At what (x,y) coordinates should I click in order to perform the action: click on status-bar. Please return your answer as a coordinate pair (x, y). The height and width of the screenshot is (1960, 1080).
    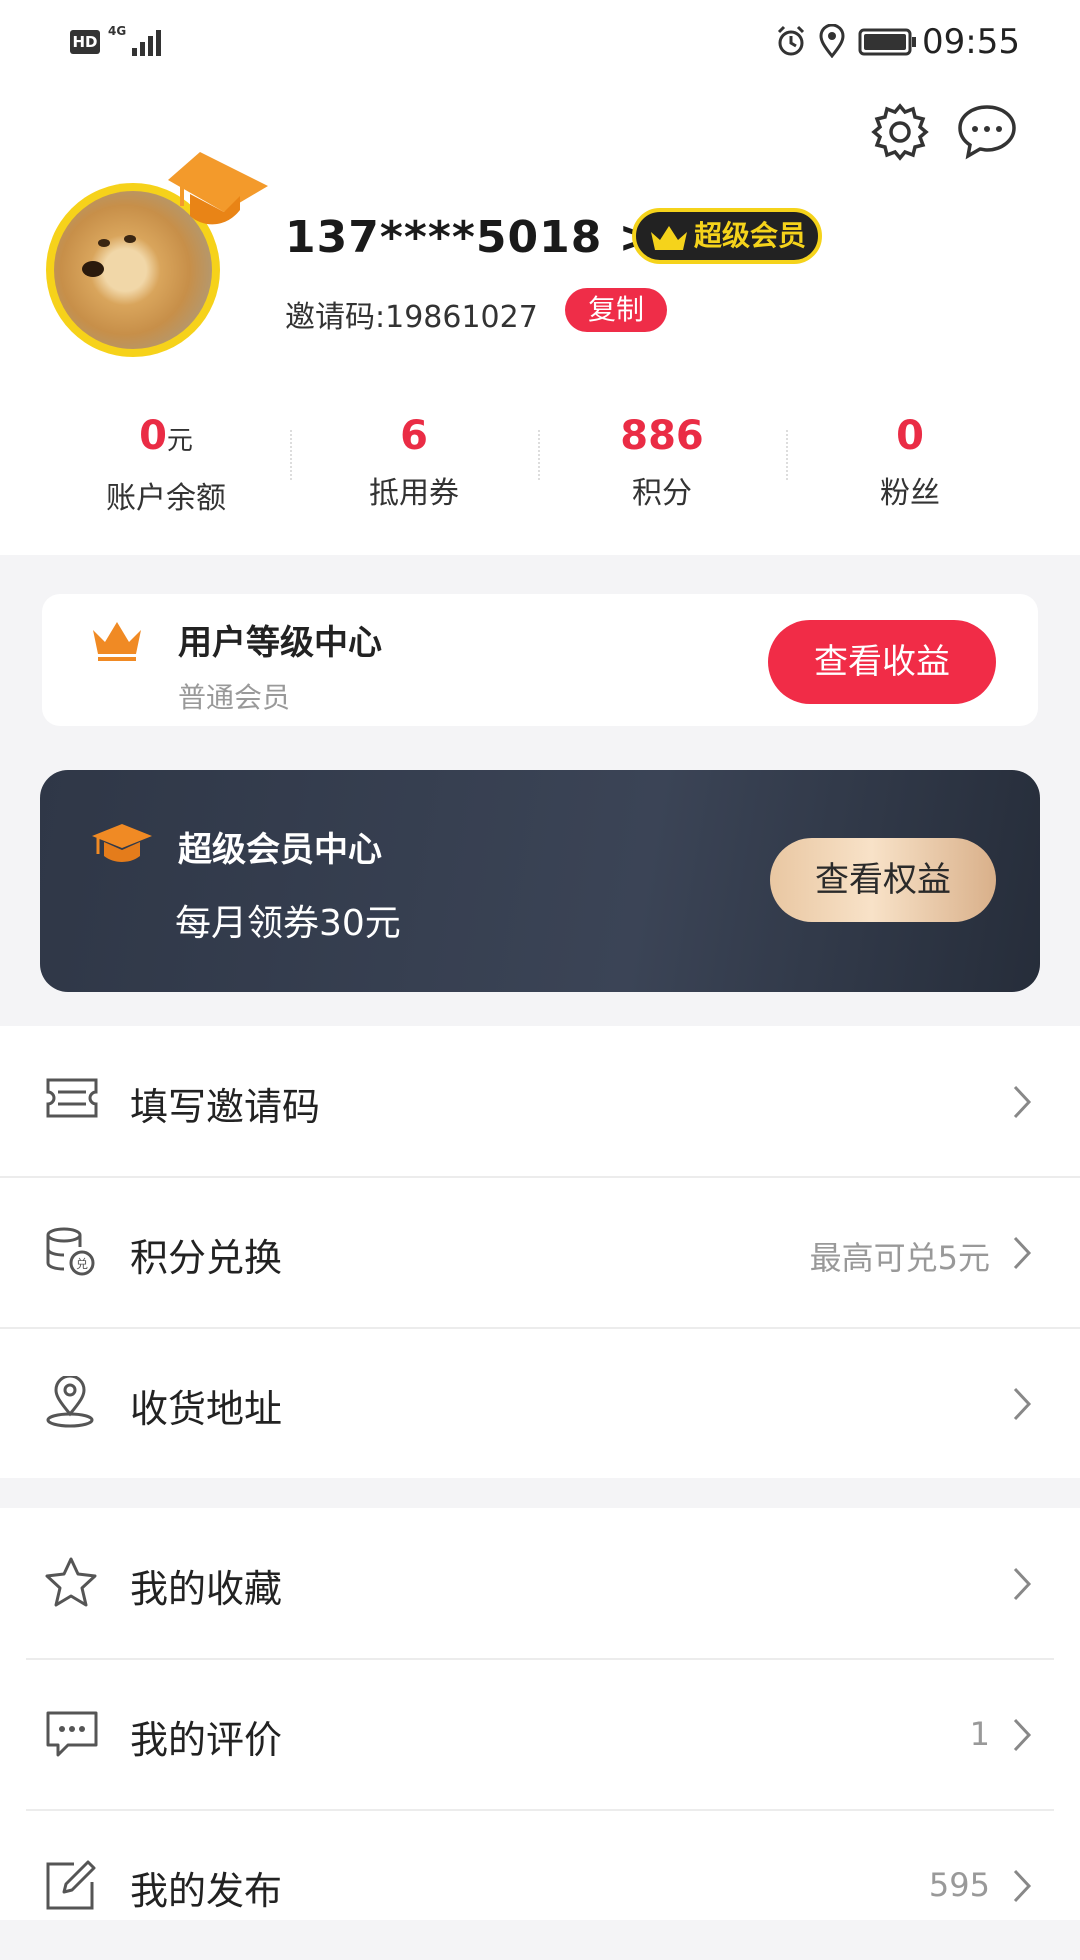
    Looking at the image, I should click on (540, 45).